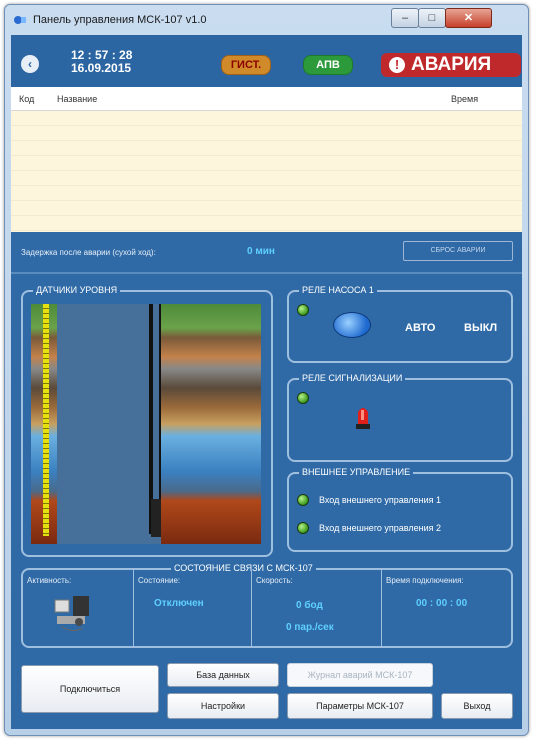  I want to click on title-bar: Панель управления МСК-107 v1.0 – □ ✕, so click(266, 20).